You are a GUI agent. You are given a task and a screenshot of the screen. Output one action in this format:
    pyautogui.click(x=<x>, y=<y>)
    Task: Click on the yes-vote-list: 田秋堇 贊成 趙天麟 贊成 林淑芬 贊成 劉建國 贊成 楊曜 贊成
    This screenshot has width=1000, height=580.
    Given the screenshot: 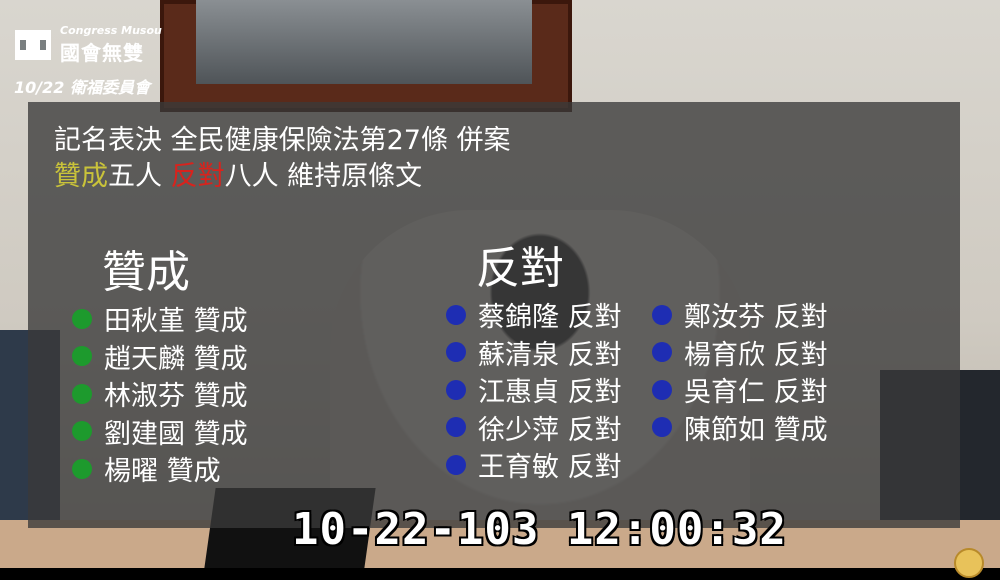 What is the action you would take?
    pyautogui.click(x=160, y=394)
    